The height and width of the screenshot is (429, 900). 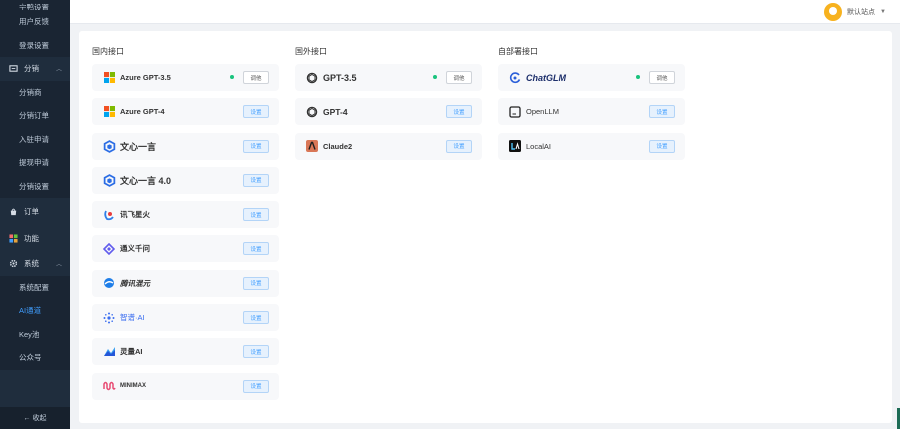 What do you see at coordinates (185, 318) in the screenshot?
I see `channel-row-zhipu: 智谱·AI 设置` at bounding box center [185, 318].